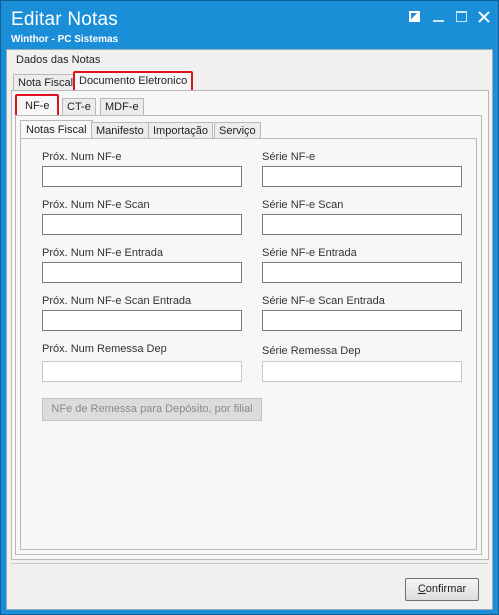 This screenshot has width=499, height=615. What do you see at coordinates (142, 272) in the screenshot?
I see `prox-num-nfe-entrada-input` at bounding box center [142, 272].